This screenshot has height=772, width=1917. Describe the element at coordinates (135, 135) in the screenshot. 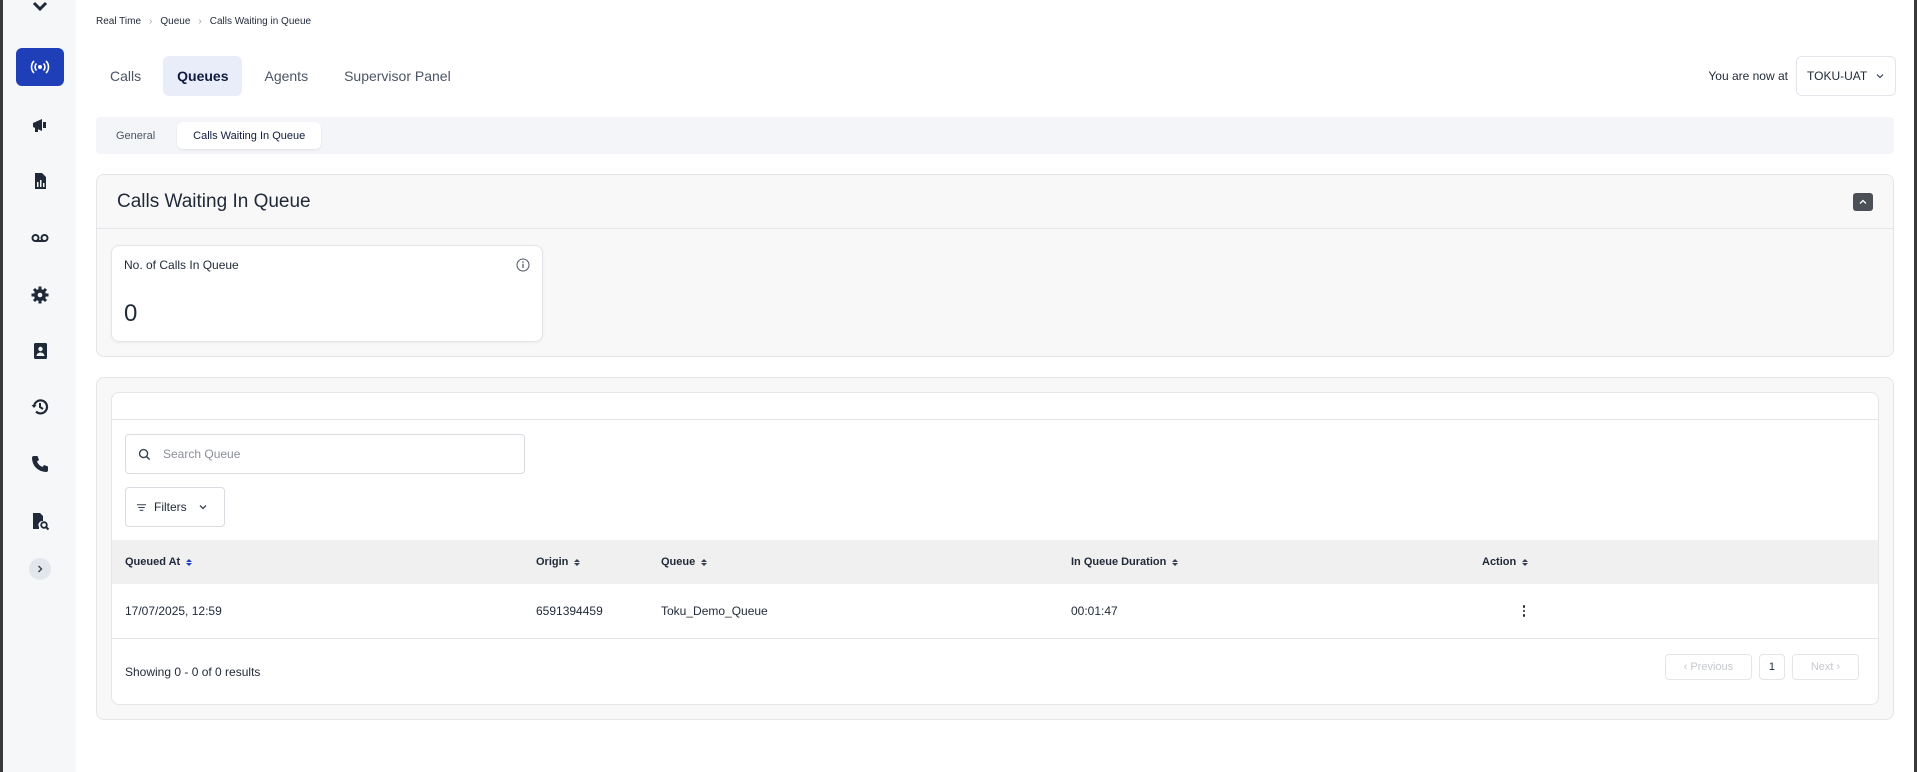

I see `subtab-general: General` at that location.